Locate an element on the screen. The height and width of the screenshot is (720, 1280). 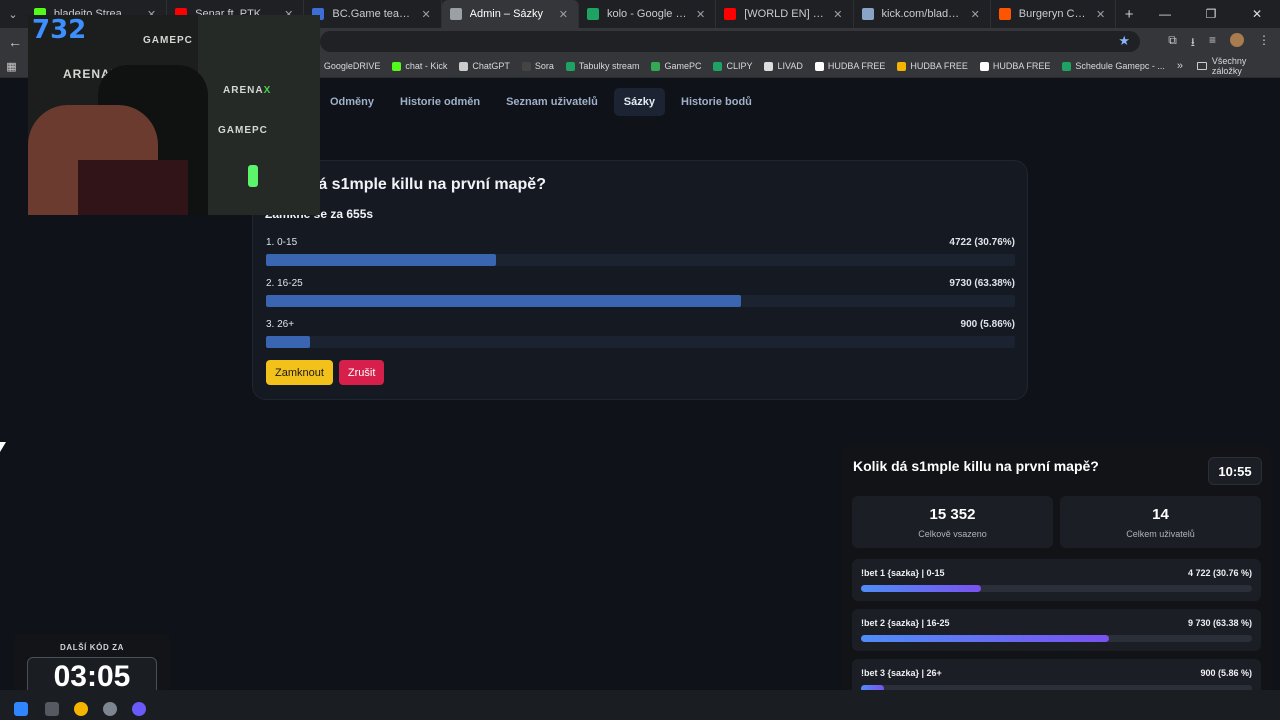
back-arrow-icon: ← is located at coordinates (15, 42).